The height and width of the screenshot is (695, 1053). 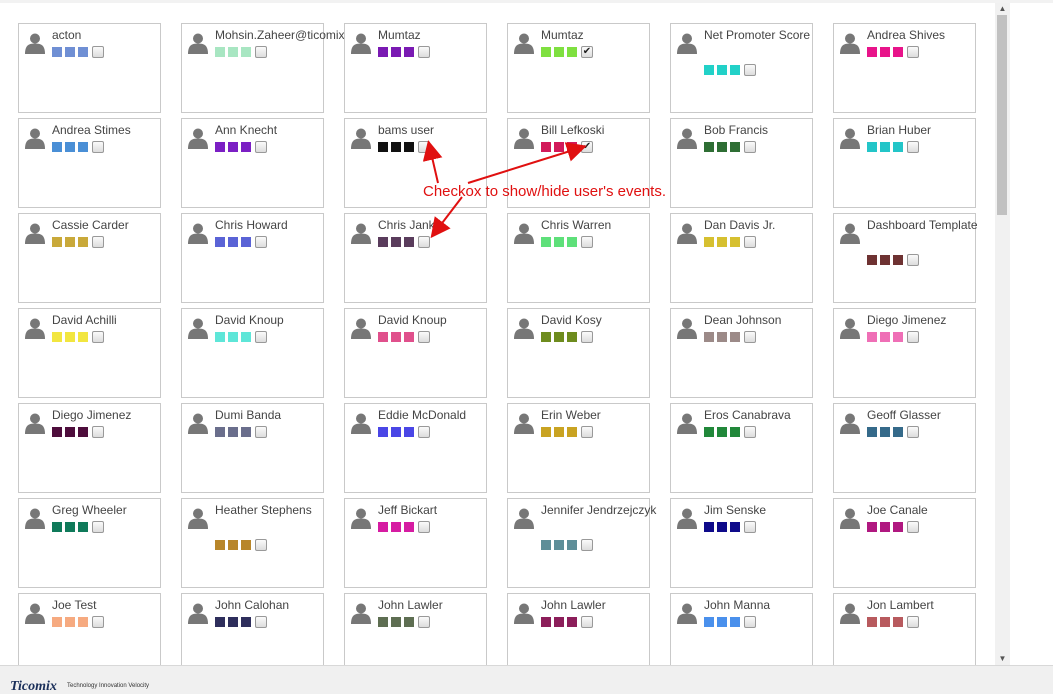 I want to click on user-card: Dan Davis Jr., so click(x=741, y=258).